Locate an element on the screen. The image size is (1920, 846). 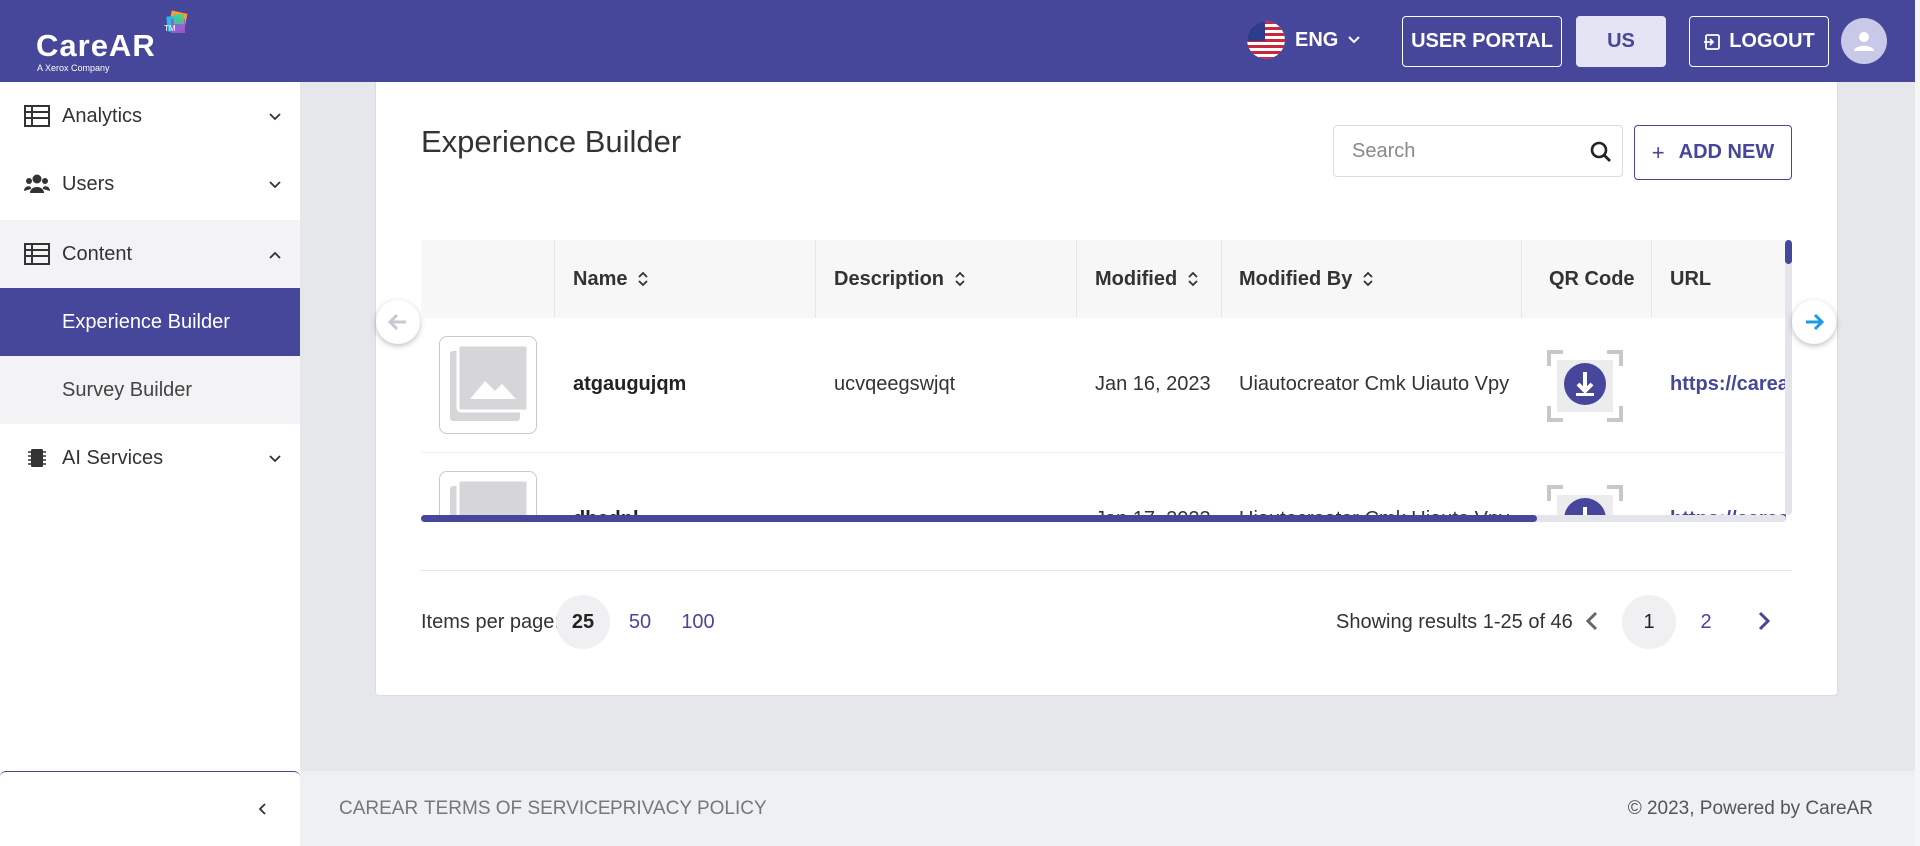
search-box is located at coordinates (1478, 151).